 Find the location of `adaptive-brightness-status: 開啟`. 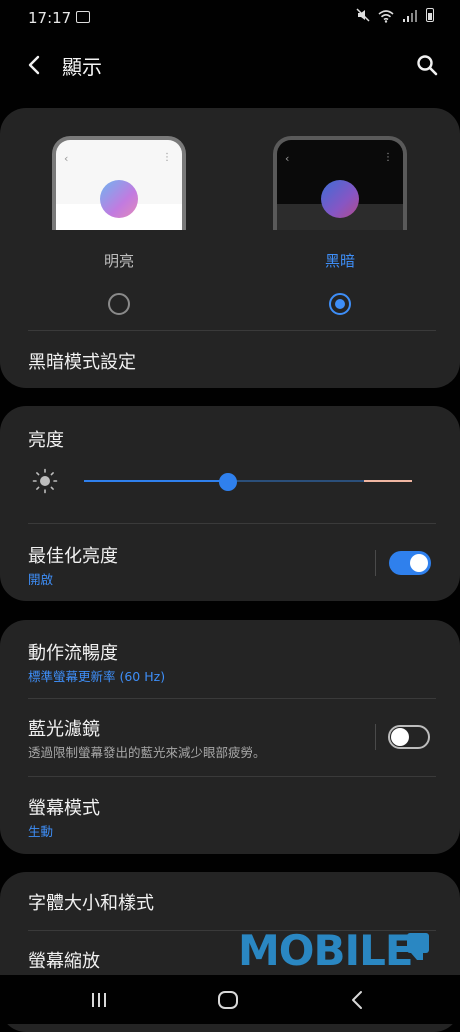

adaptive-brightness-status: 開啟 is located at coordinates (41, 579).